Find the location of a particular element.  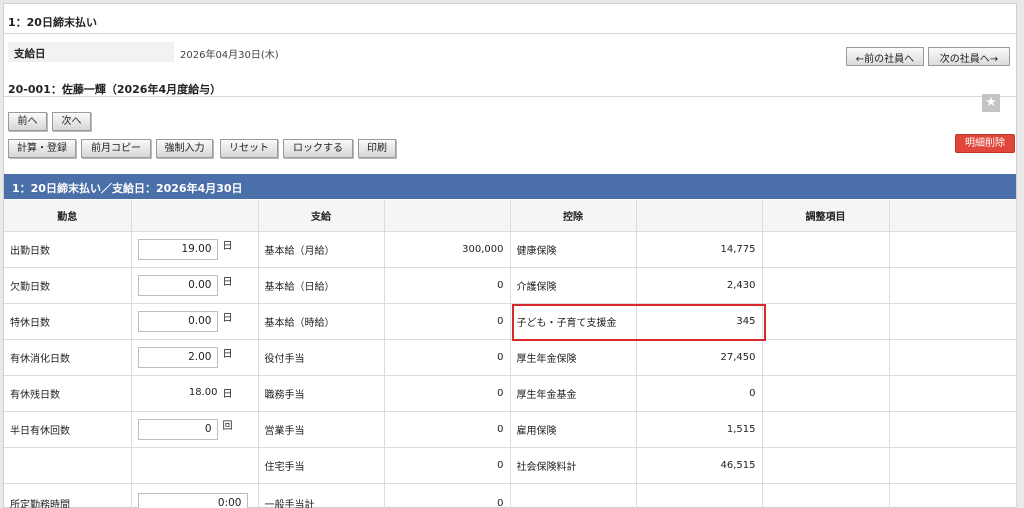

attendance-label: 所定勤務時間 is located at coordinates (68, 495).